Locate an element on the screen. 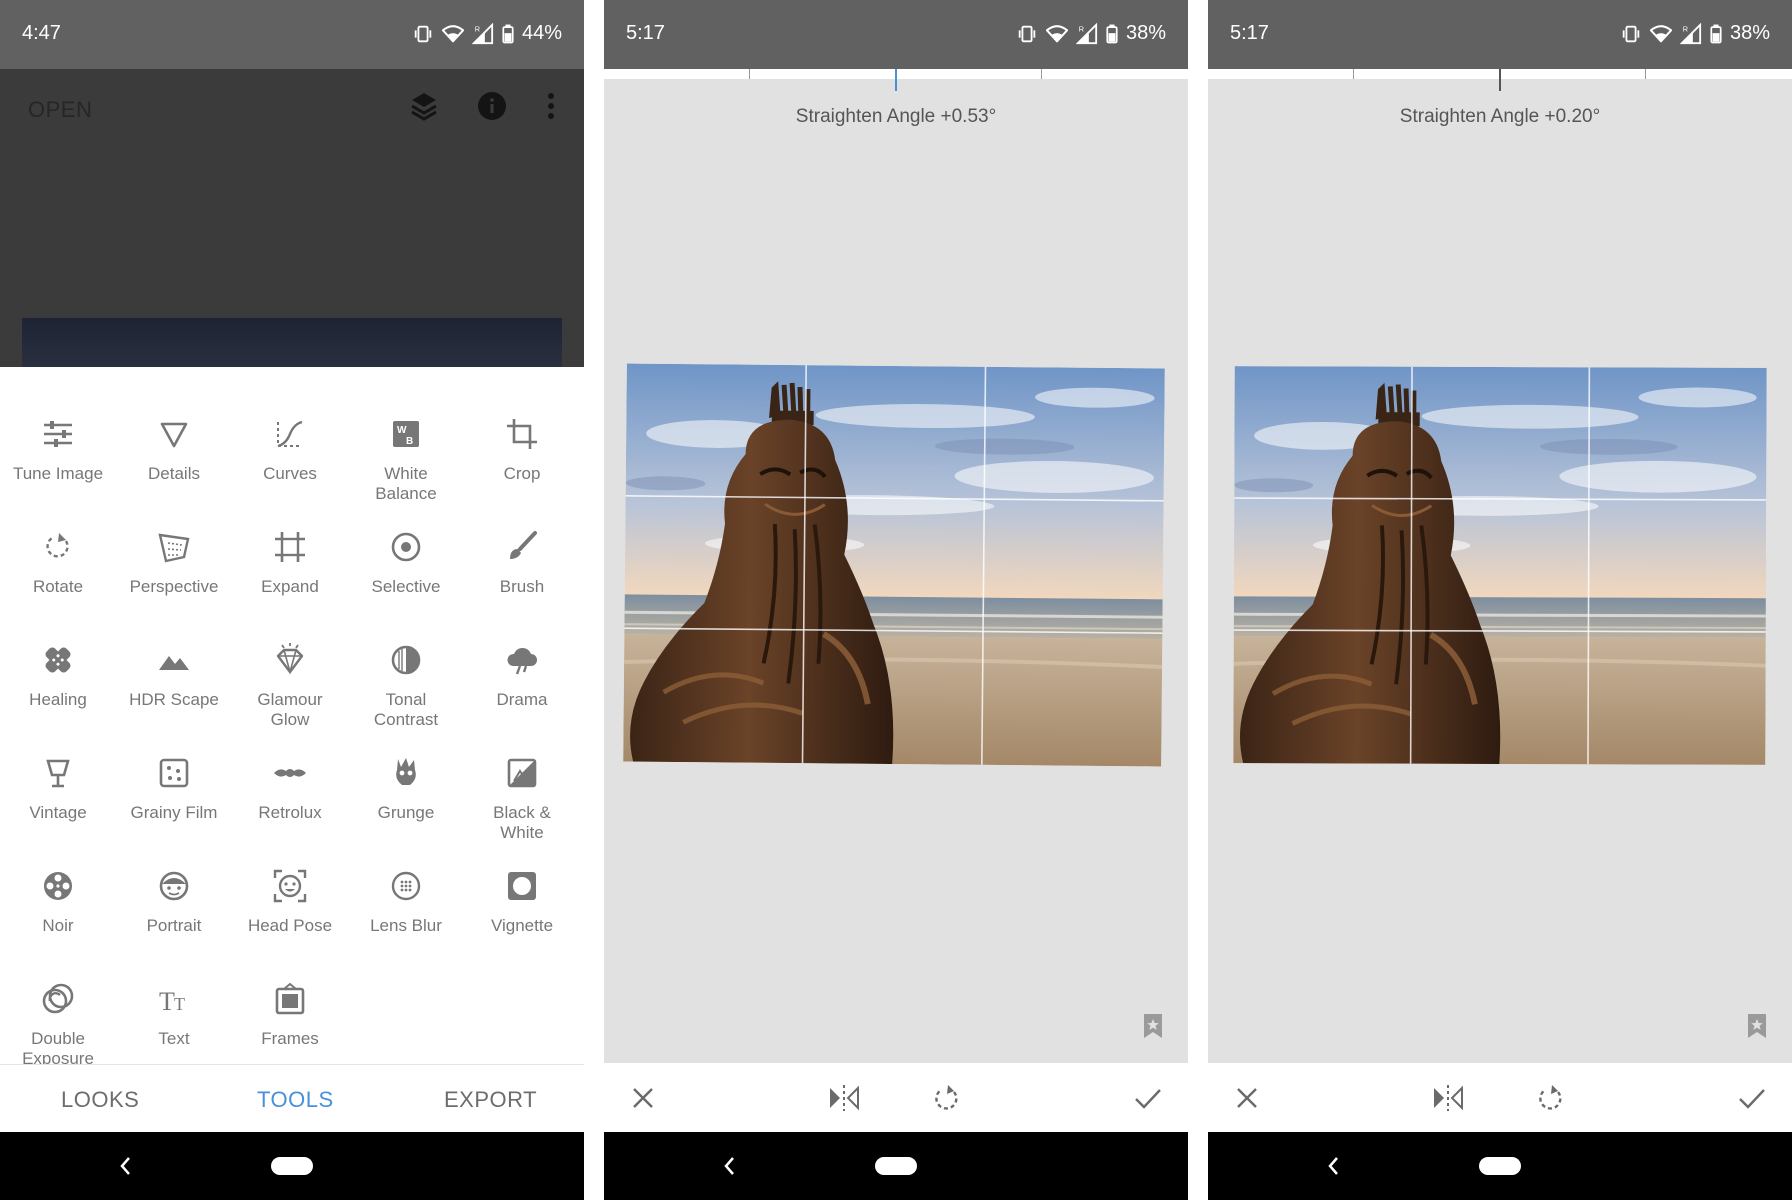 Image resolution: width=1792 pixels, height=1200 pixels. tool-label: Selective is located at coordinates (406, 586).